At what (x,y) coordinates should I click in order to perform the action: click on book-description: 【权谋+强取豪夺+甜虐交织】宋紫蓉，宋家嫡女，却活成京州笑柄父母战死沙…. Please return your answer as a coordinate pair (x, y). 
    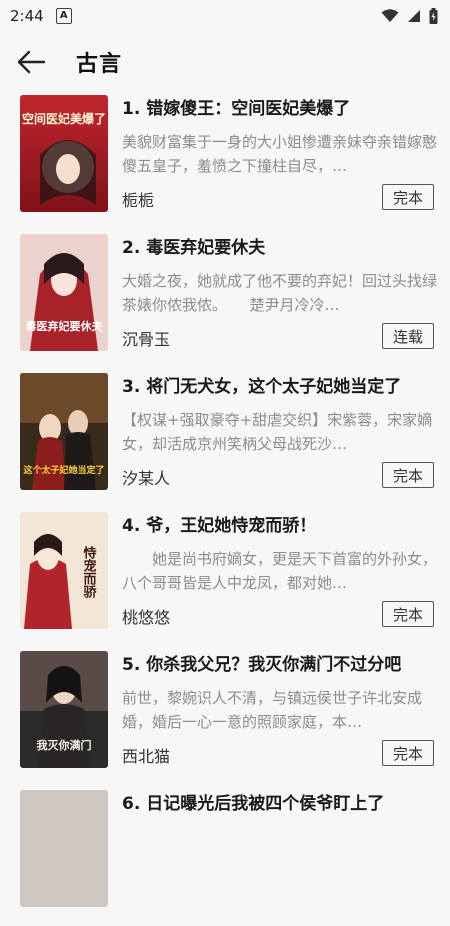
    Looking at the image, I should click on (277, 432).